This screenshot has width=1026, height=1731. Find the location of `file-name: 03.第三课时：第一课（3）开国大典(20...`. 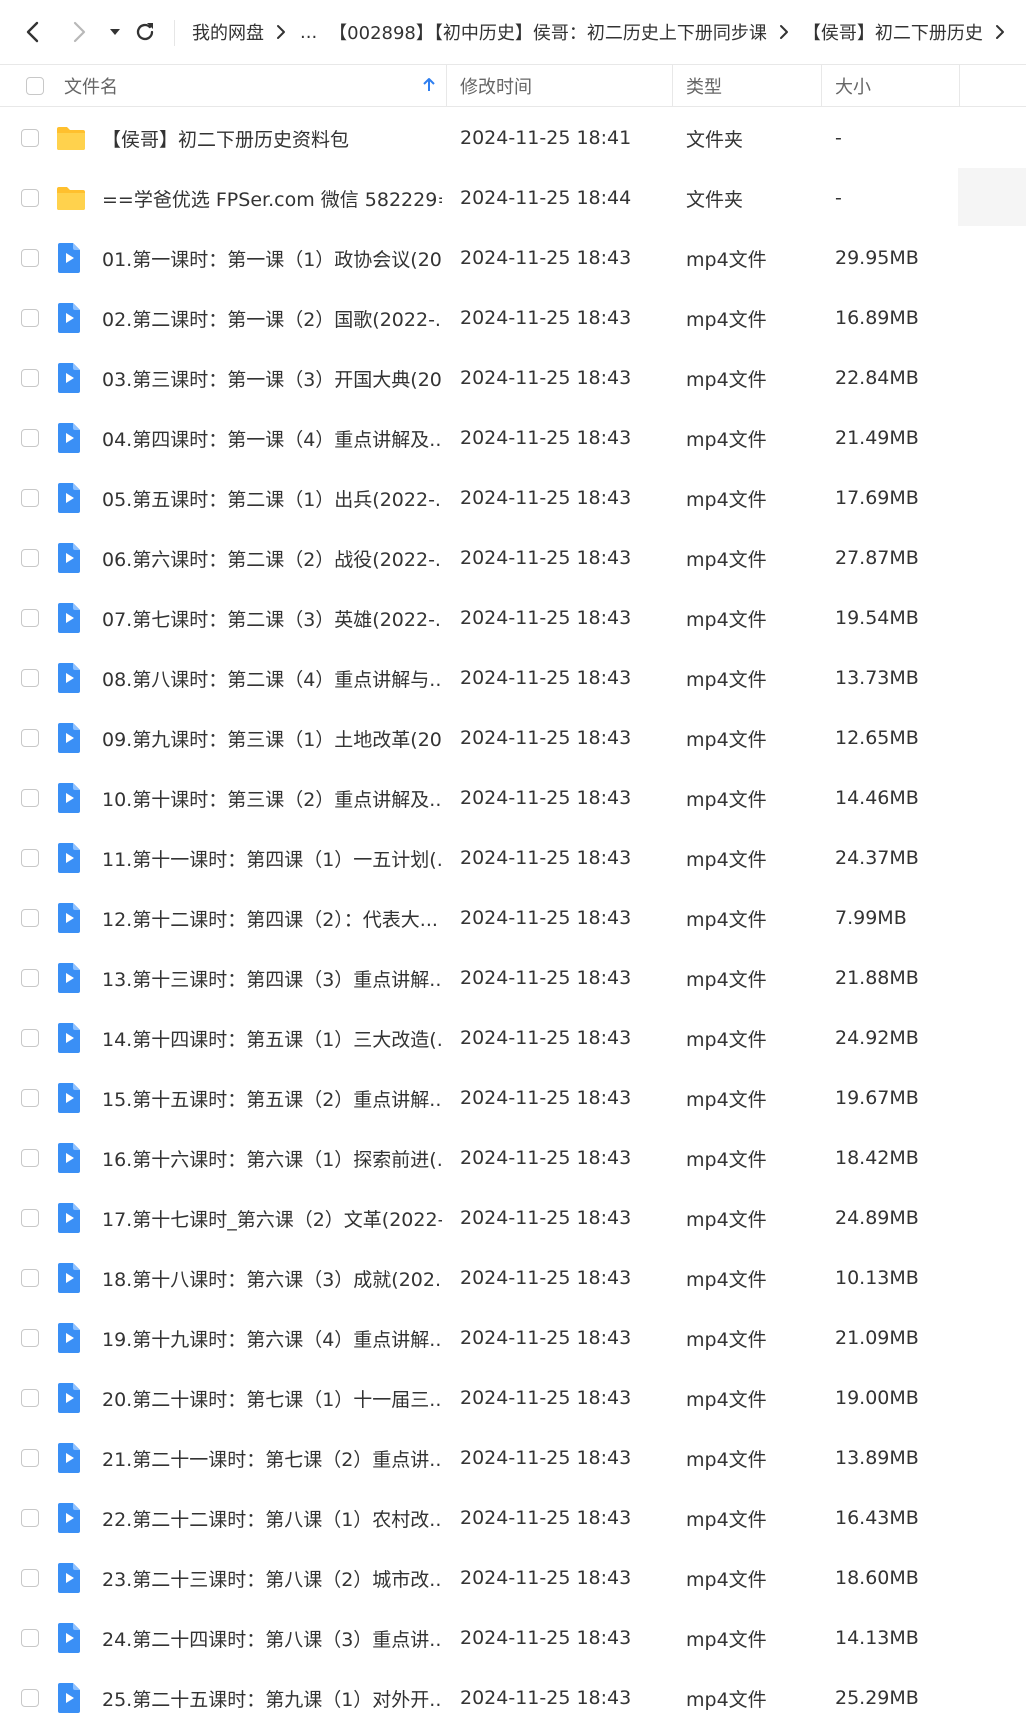

file-name: 03.第三课时：第一课（3）开国大典(20... is located at coordinates (272, 378).